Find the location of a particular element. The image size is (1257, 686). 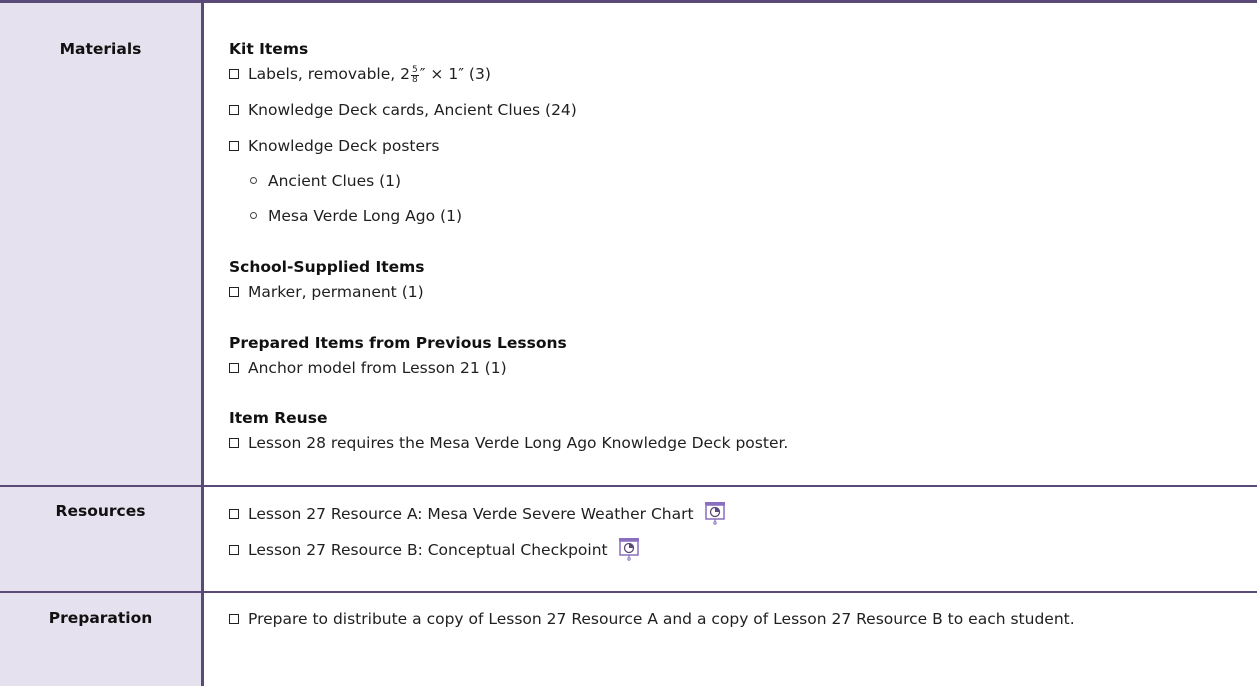

poster-subitem-2-text: Mesa Verde Long Ago (1) is located at coordinates (365, 216).